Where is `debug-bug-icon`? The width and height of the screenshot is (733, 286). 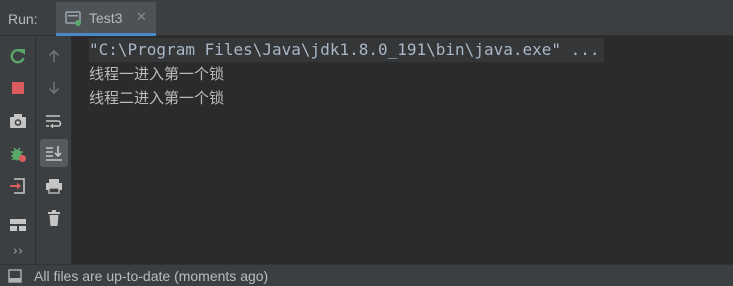 debug-bug-icon is located at coordinates (18, 154).